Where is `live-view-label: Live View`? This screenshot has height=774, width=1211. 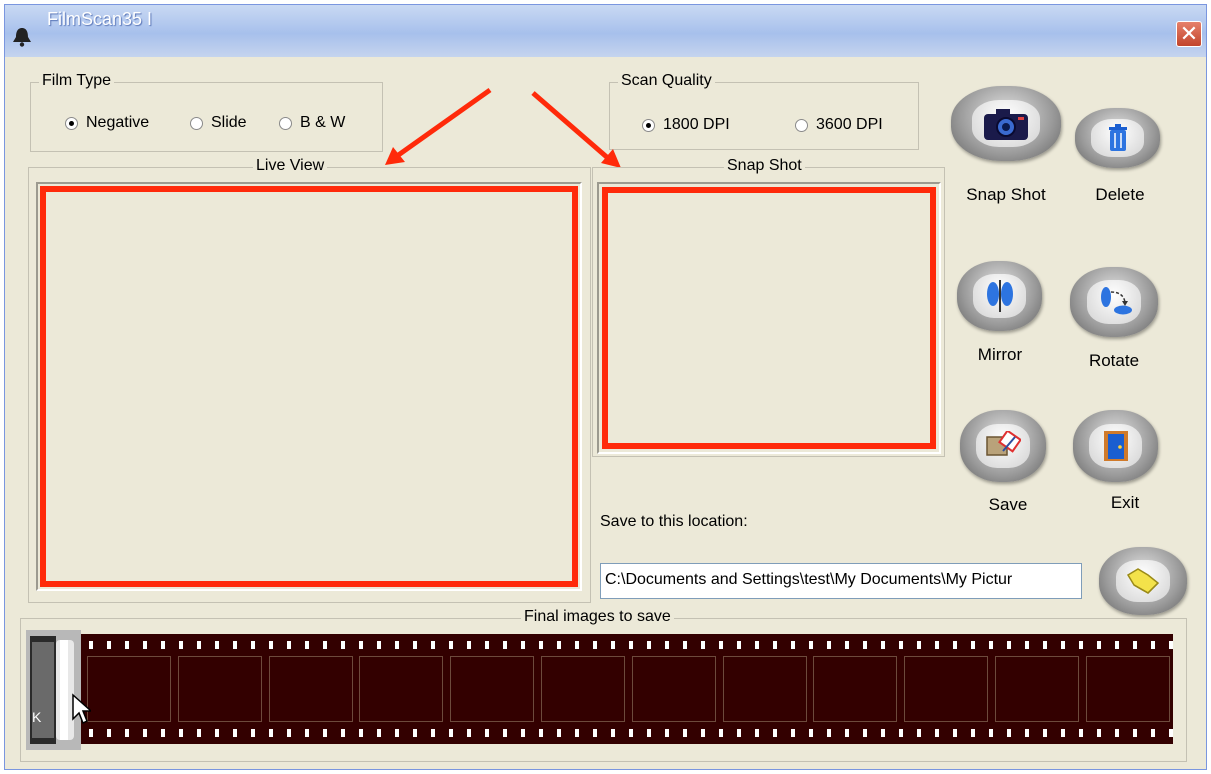 live-view-label: Live View is located at coordinates (290, 166).